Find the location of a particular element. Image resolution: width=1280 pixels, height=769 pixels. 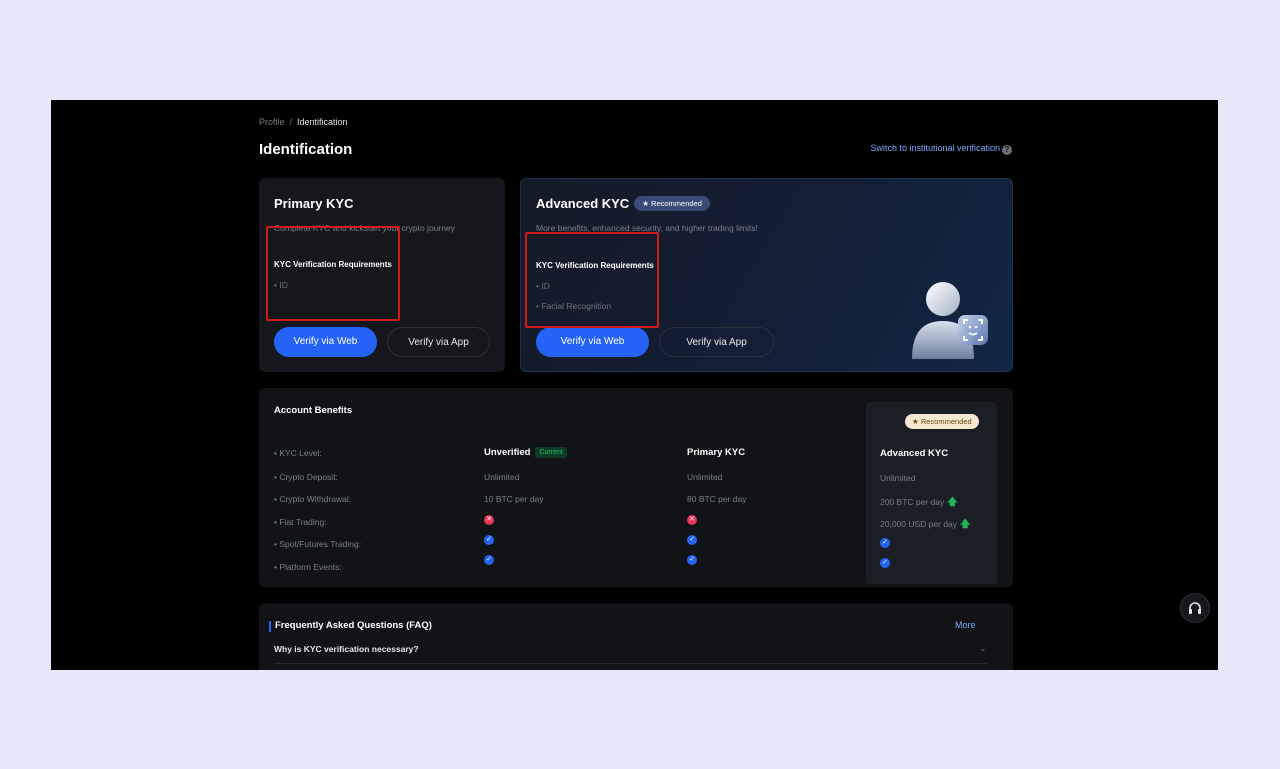

benefit-label-crypto-withdrawal: • Crypto Withdrawal: is located at coordinates (313, 499).